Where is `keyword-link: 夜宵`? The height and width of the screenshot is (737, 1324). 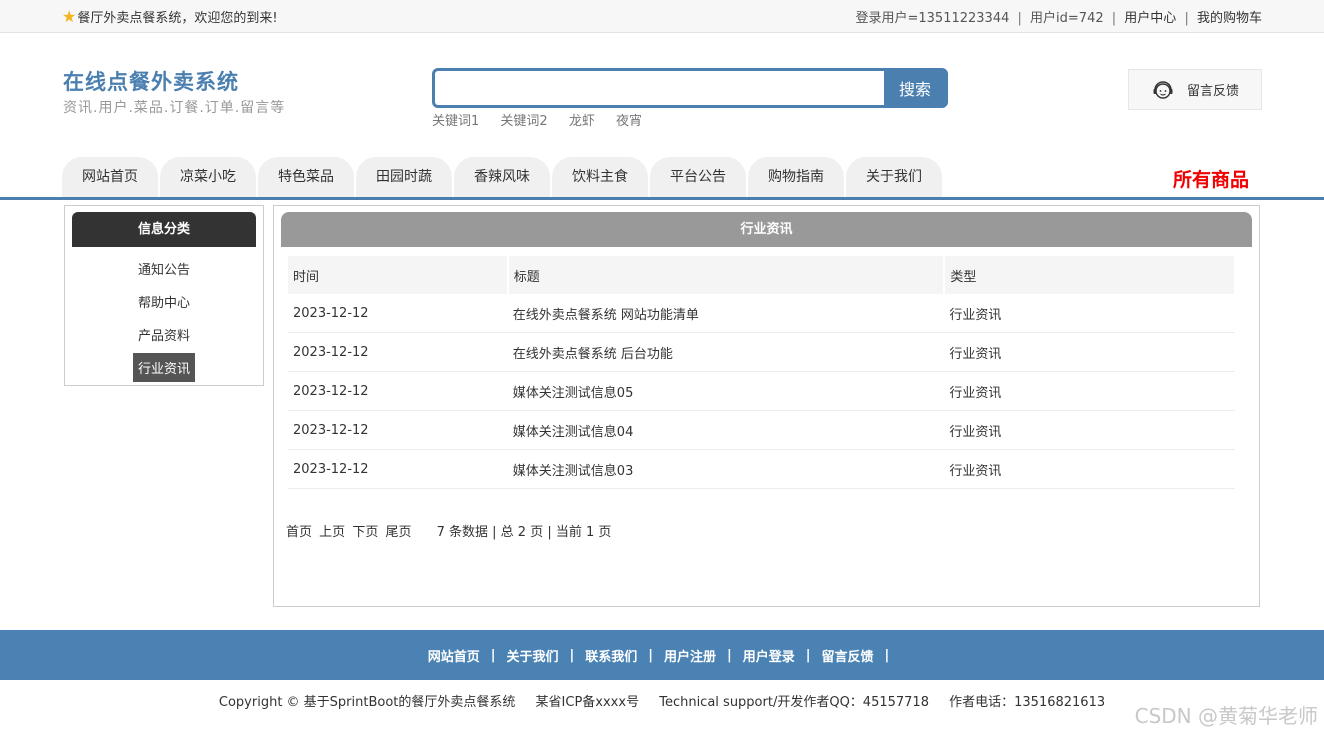 keyword-link: 夜宵 is located at coordinates (629, 121).